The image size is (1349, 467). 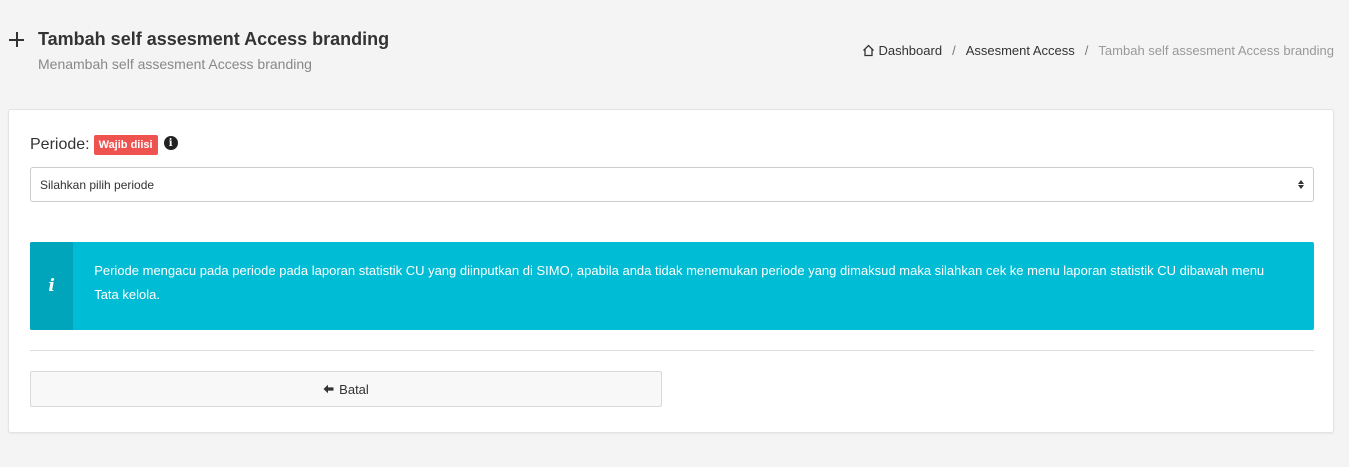 I want to click on cancel-button: Batal, so click(x=346, y=389).